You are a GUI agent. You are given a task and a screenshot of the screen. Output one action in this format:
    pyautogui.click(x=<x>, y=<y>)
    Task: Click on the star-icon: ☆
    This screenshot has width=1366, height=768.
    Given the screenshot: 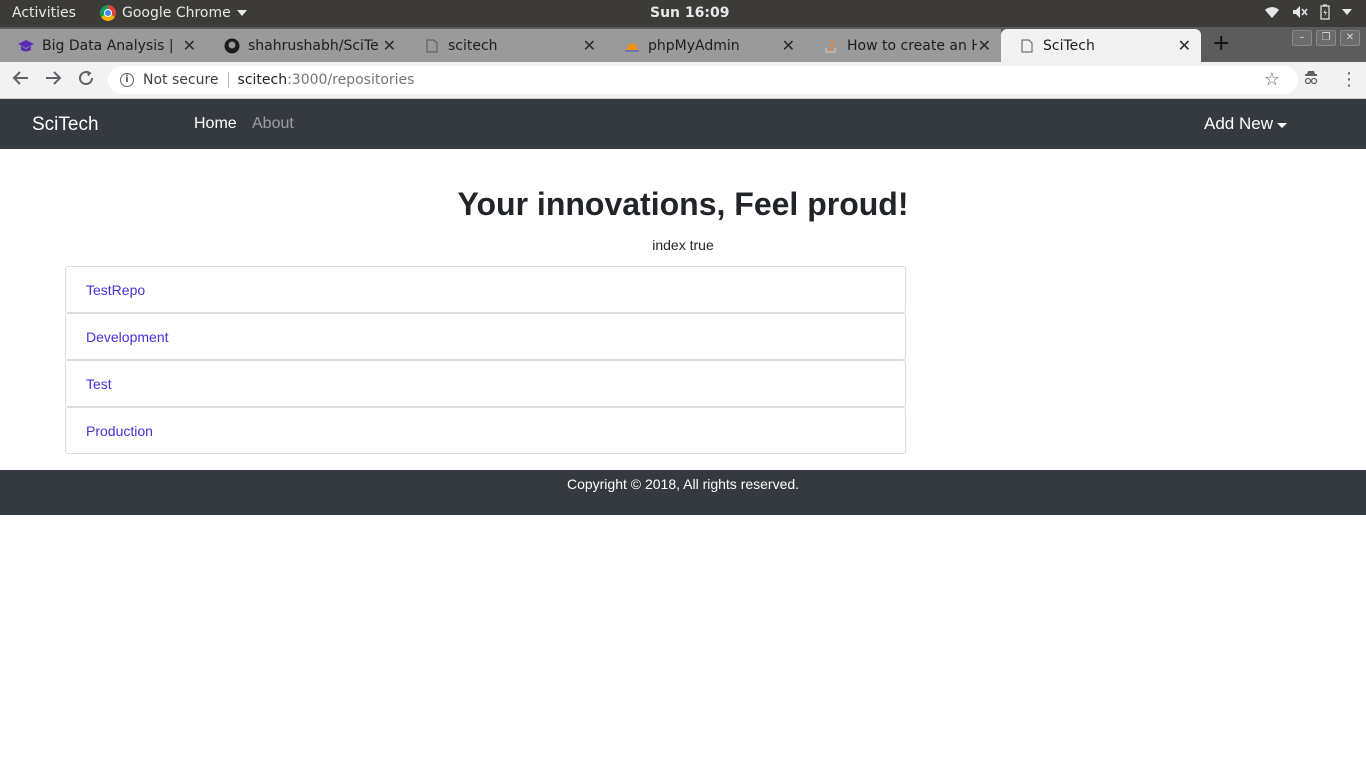 What is the action you would take?
    pyautogui.click(x=1272, y=79)
    